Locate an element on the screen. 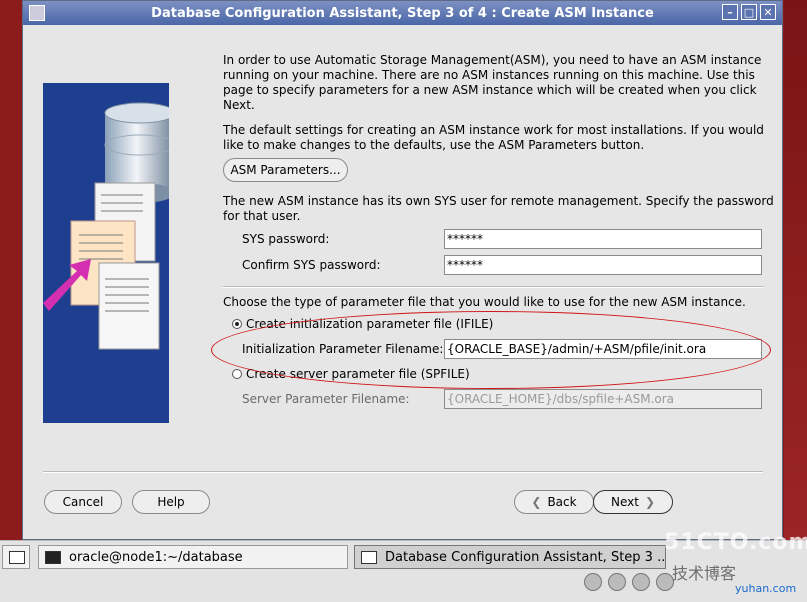 The width and height of the screenshot is (807, 602). desktop-icon is located at coordinates (17, 557).